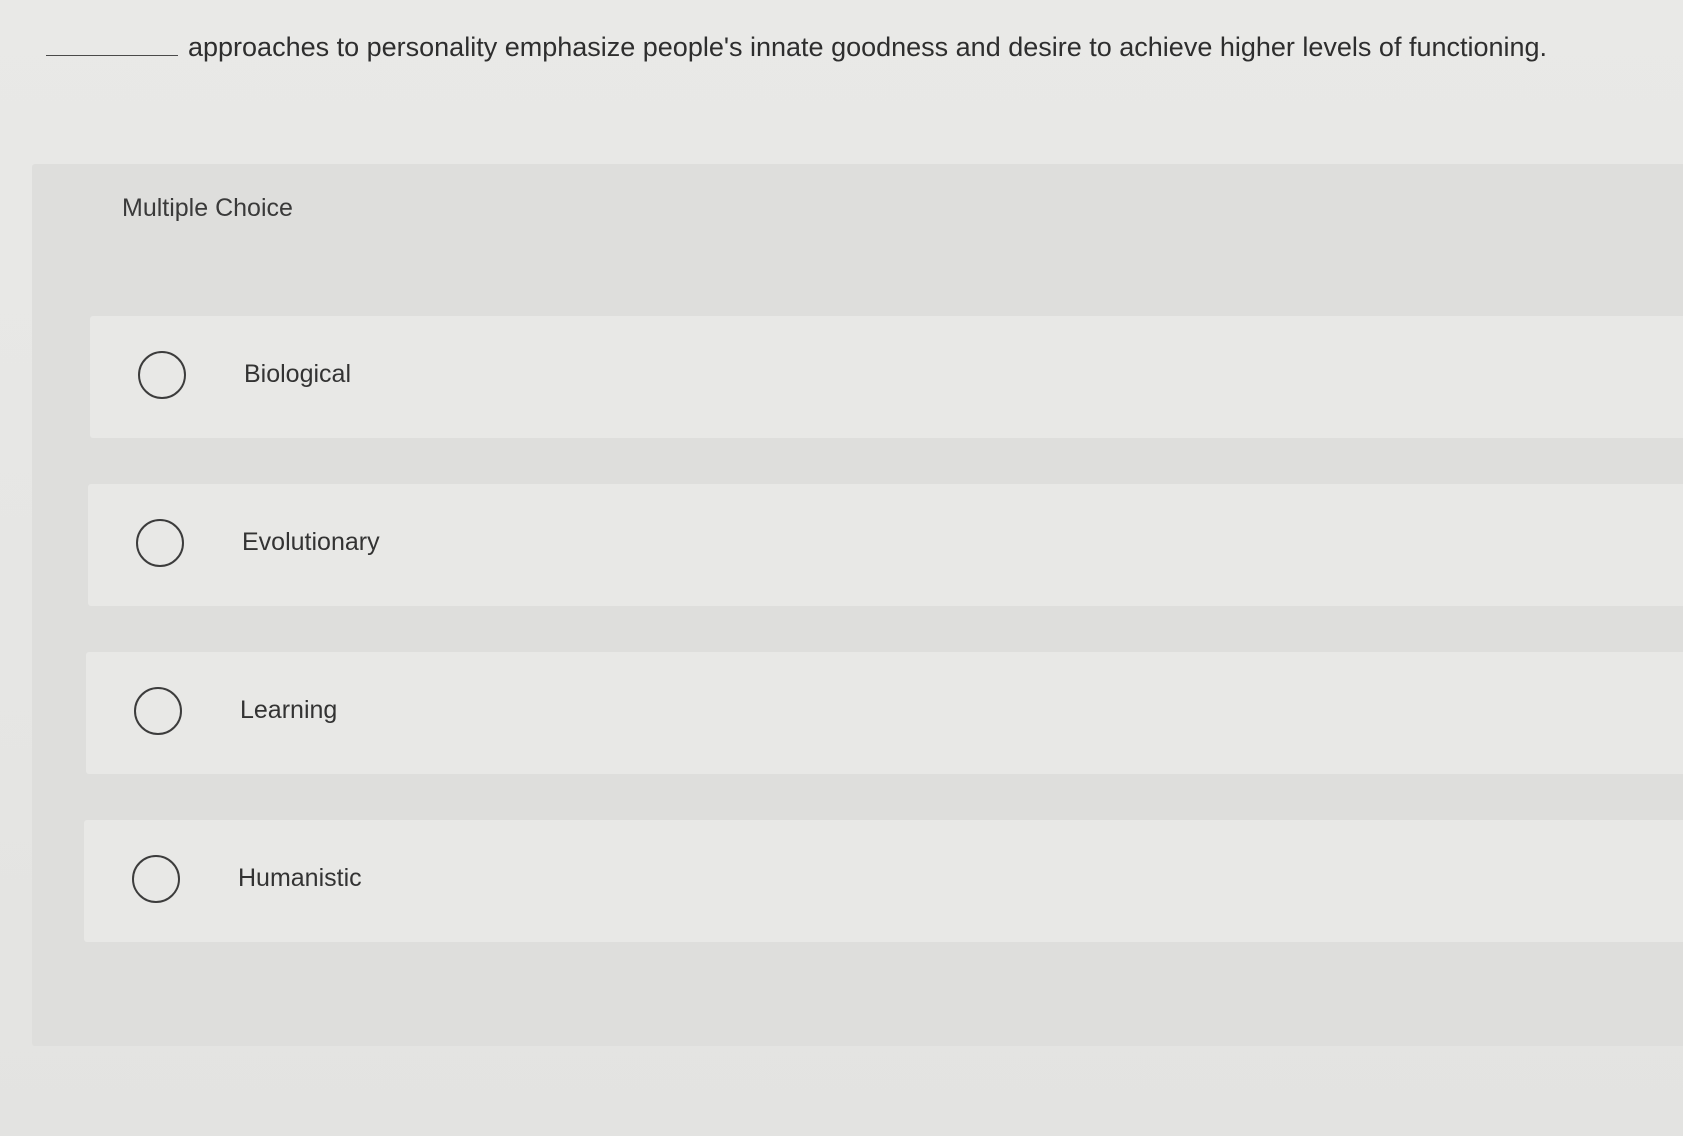 This screenshot has height=1136, width=1683. Describe the element at coordinates (298, 374) in the screenshot. I see `option-label: Biological` at that location.